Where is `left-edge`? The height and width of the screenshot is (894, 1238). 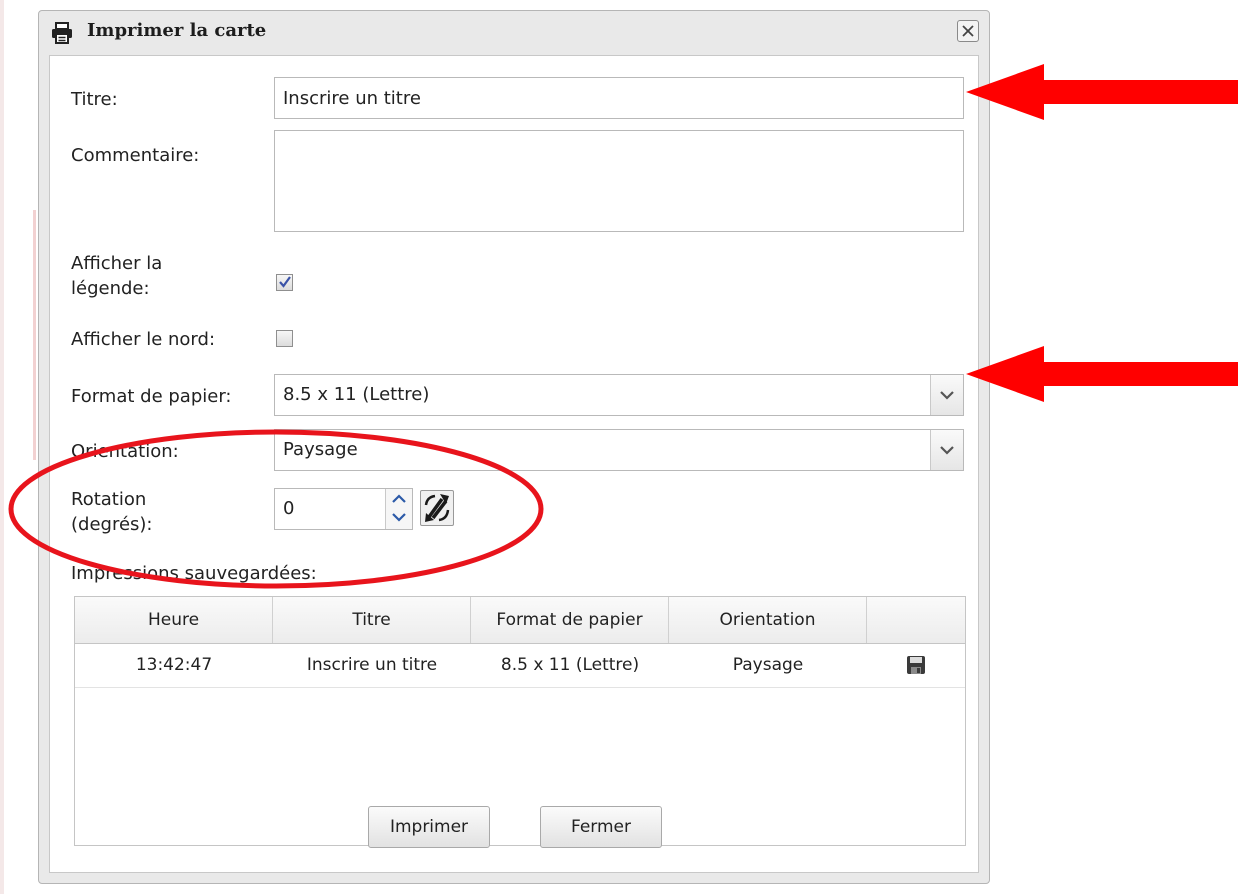
left-edge is located at coordinates (2, 447).